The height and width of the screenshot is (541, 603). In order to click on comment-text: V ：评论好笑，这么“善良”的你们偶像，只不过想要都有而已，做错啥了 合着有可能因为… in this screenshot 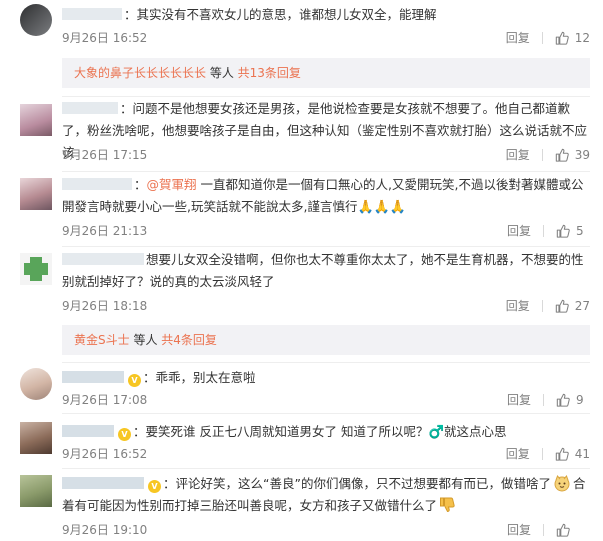, I will do `click(324, 494)`.